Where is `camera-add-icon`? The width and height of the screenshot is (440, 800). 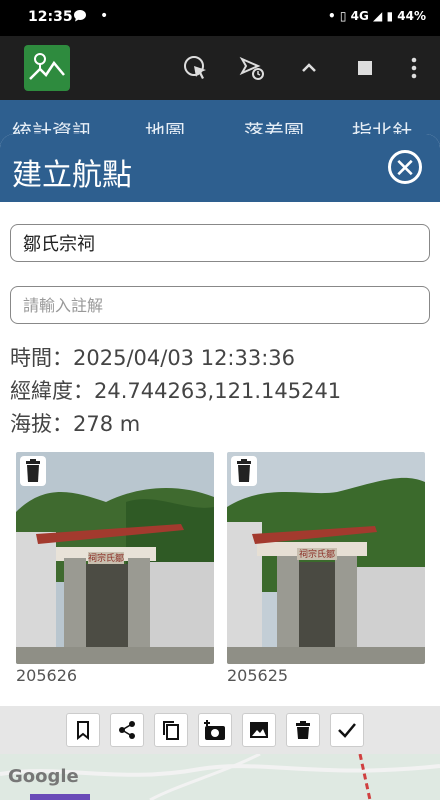
camera-add-icon is located at coordinates (215, 730).